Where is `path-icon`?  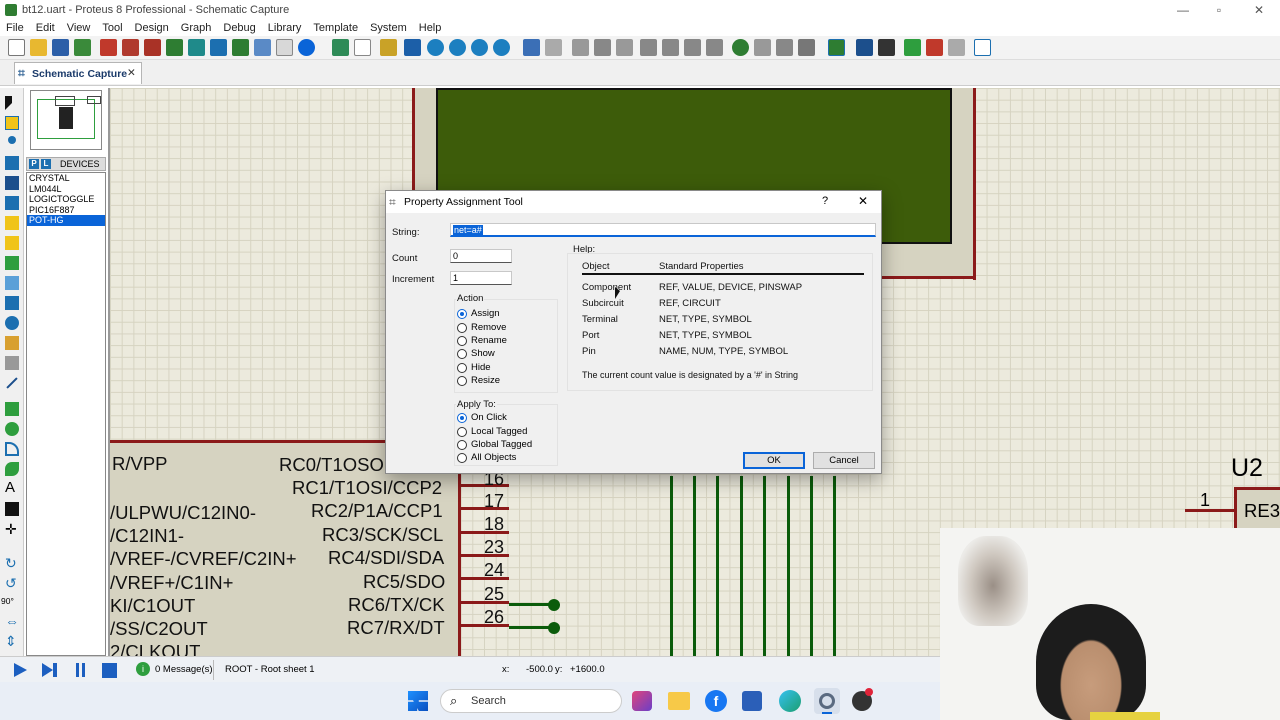
path-icon is located at coordinates (12, 469).